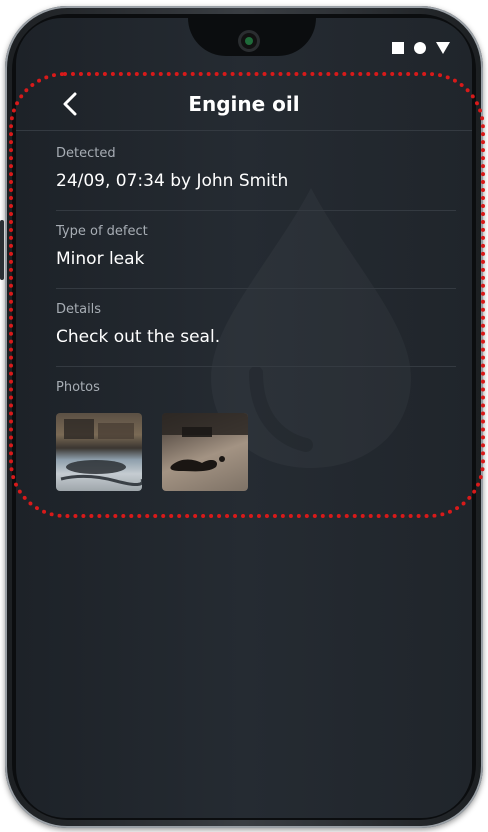  I want to click on square-icon, so click(398, 48).